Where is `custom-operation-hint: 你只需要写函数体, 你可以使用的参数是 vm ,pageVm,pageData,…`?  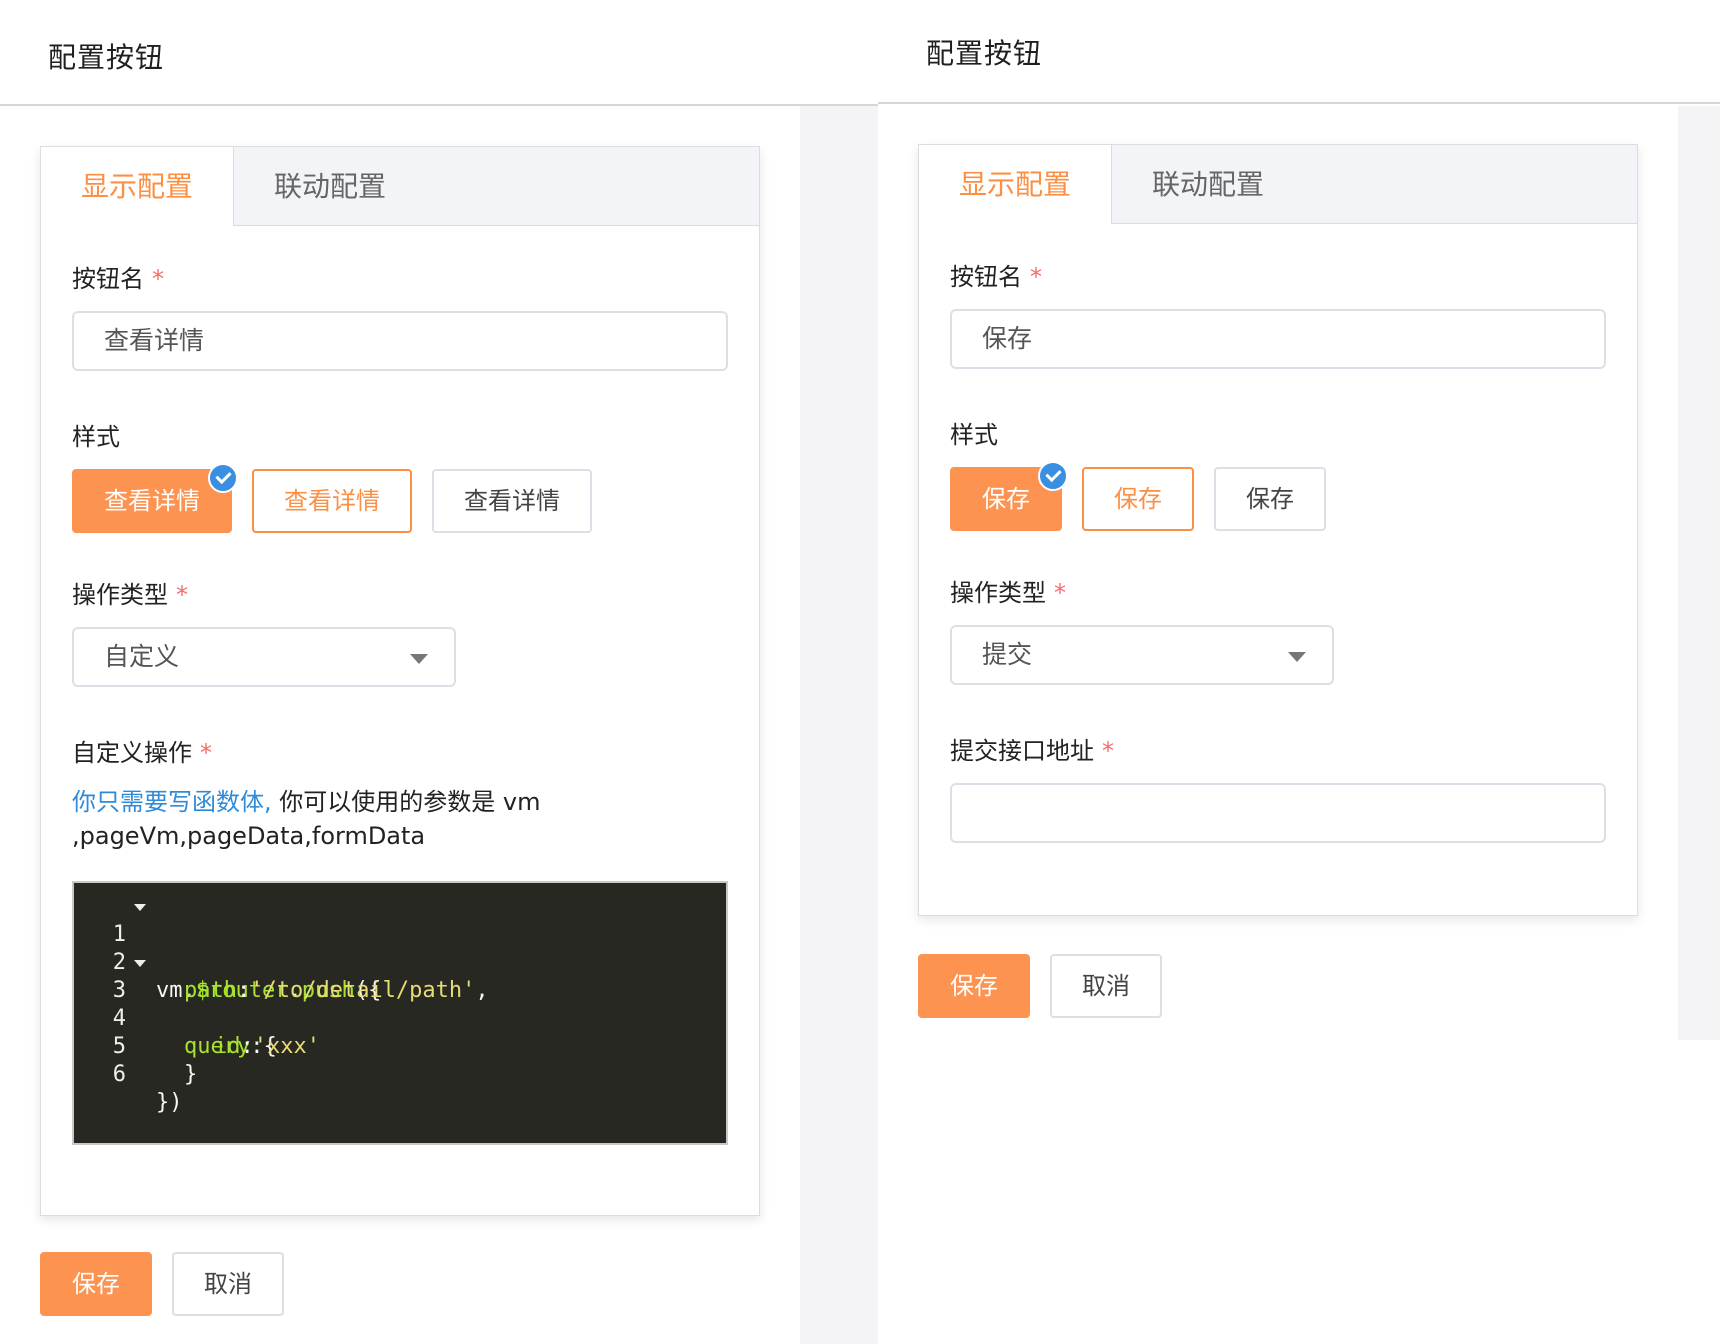
custom-operation-hint: 你只需要写函数体, 你可以使用的参数是 vm ,pageVm,pageData,… is located at coordinates (352, 819).